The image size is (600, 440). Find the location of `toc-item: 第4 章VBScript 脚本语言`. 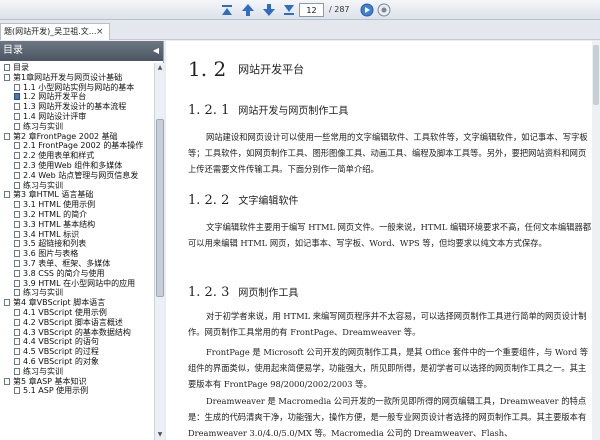

toc-item: 第4 章VBScript 脚本语言 is located at coordinates (77, 303).